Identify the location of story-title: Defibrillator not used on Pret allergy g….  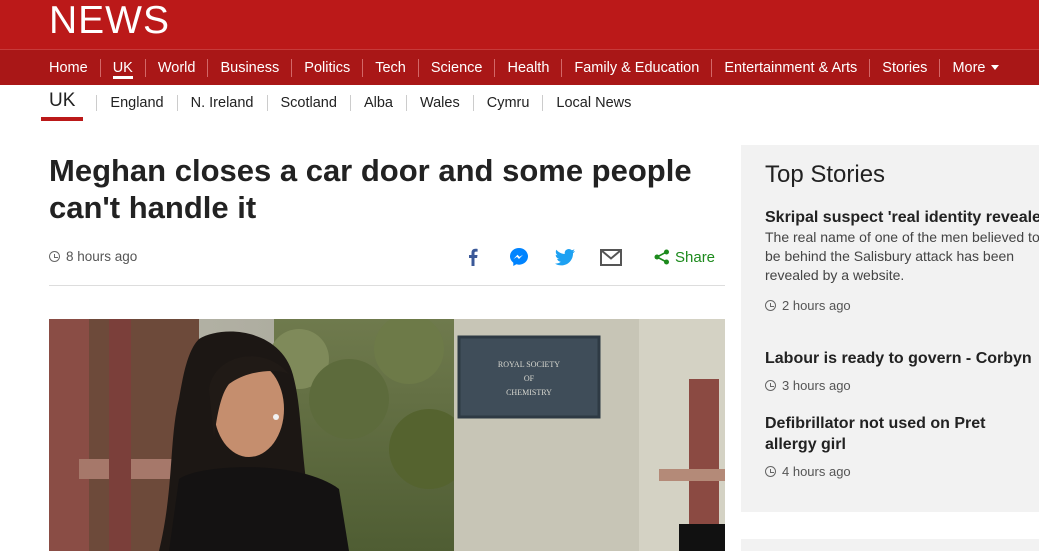
(895, 434).